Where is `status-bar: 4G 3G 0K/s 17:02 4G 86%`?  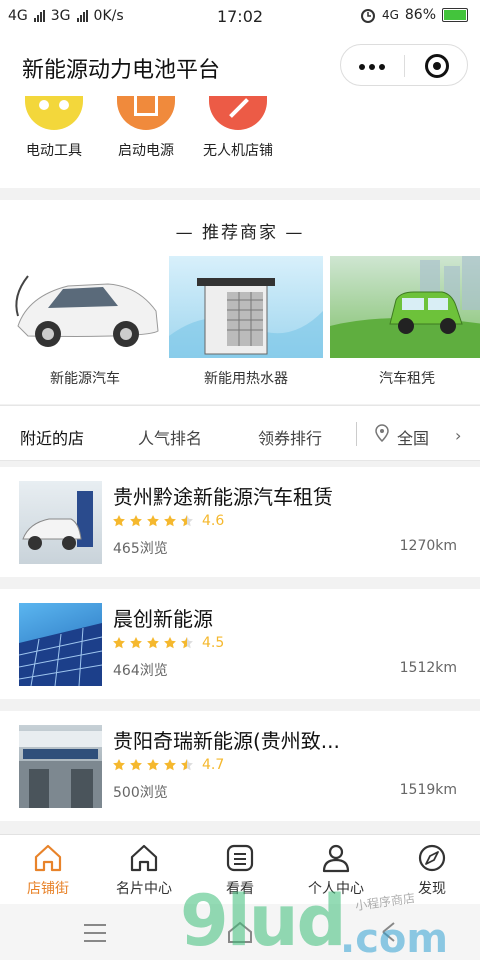 status-bar: 4G 3G 0K/s 17:02 4G 86% is located at coordinates (240, 17).